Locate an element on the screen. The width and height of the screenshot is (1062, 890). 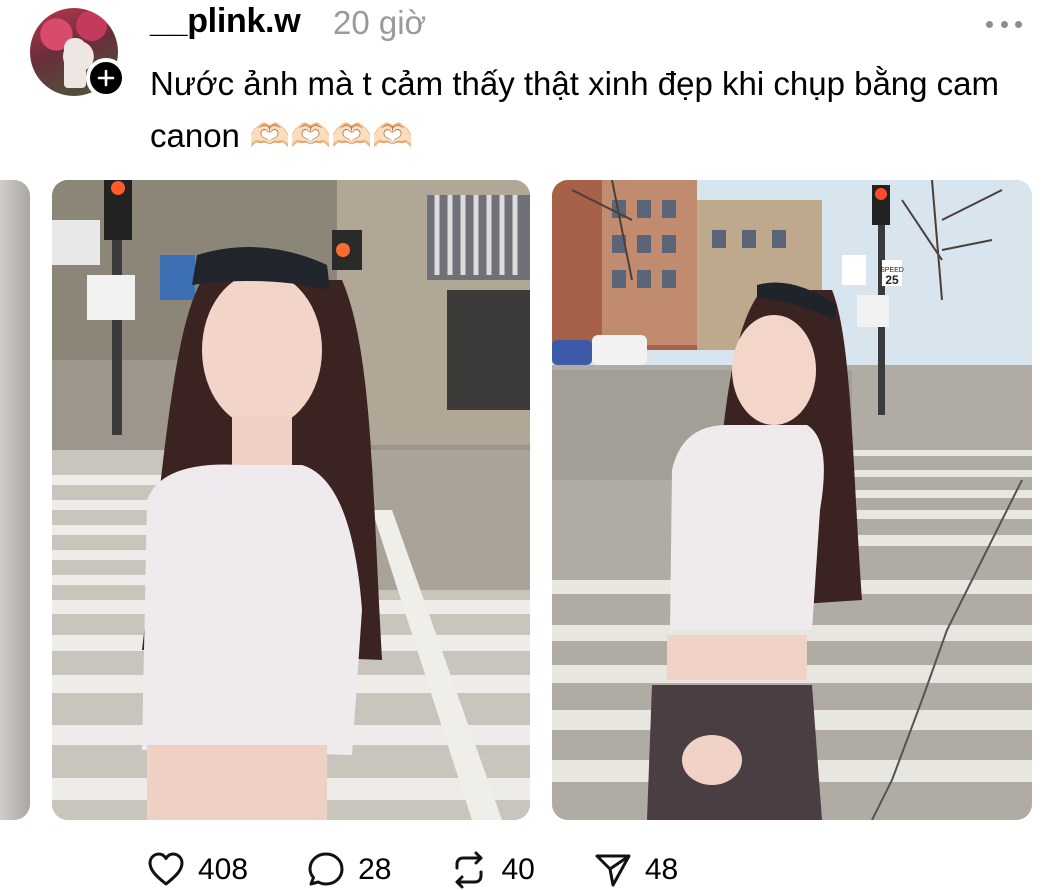
heart-icon is located at coordinates (166, 869).